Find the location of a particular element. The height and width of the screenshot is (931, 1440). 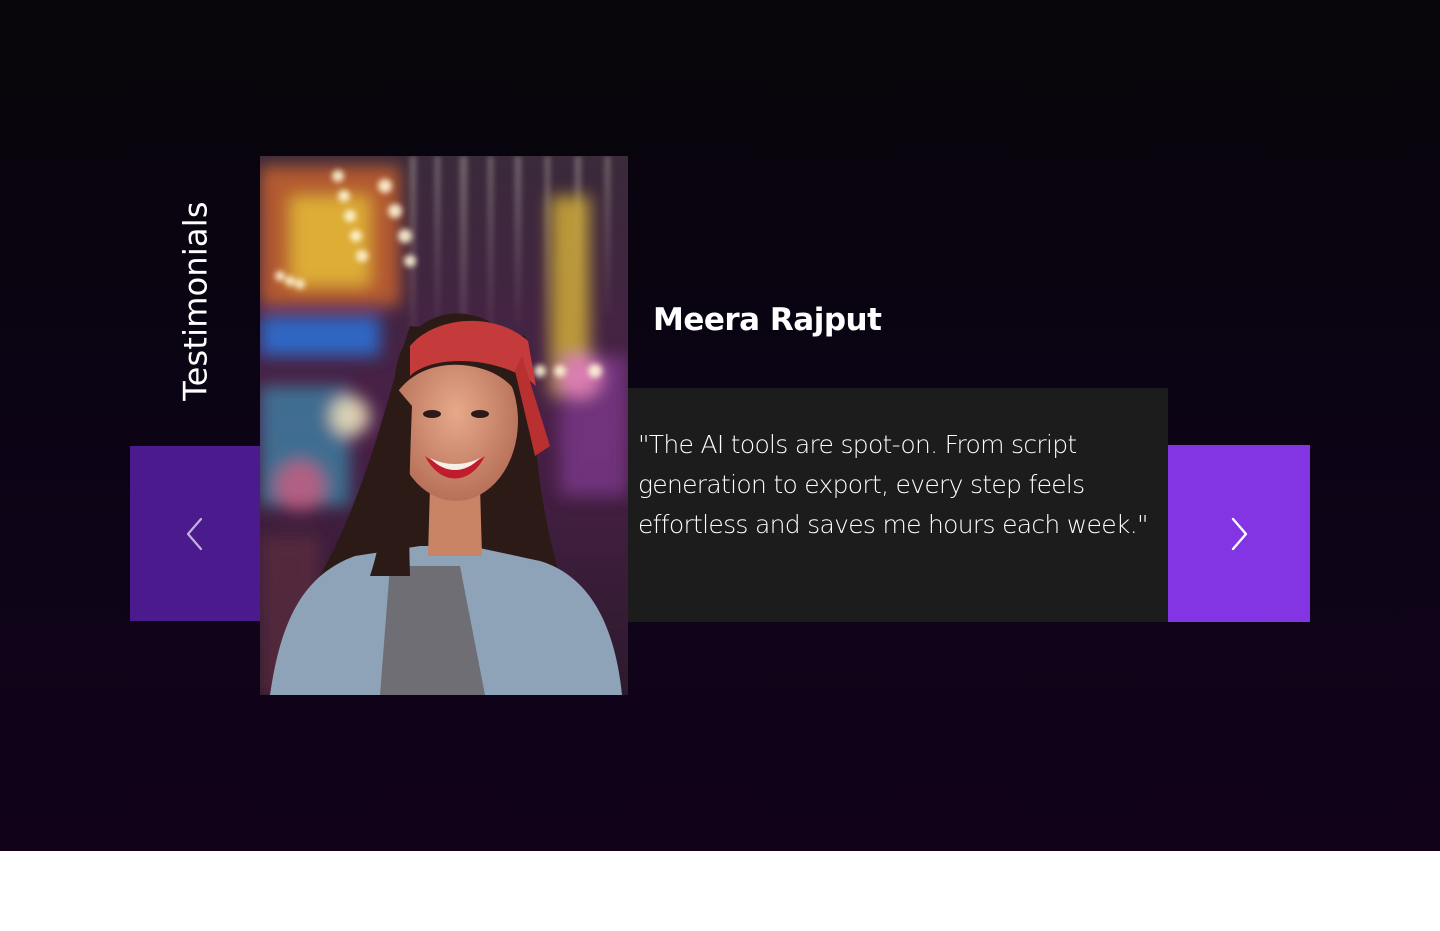

section-heading-wrapper: Testimonials is located at coordinates (196, 300).